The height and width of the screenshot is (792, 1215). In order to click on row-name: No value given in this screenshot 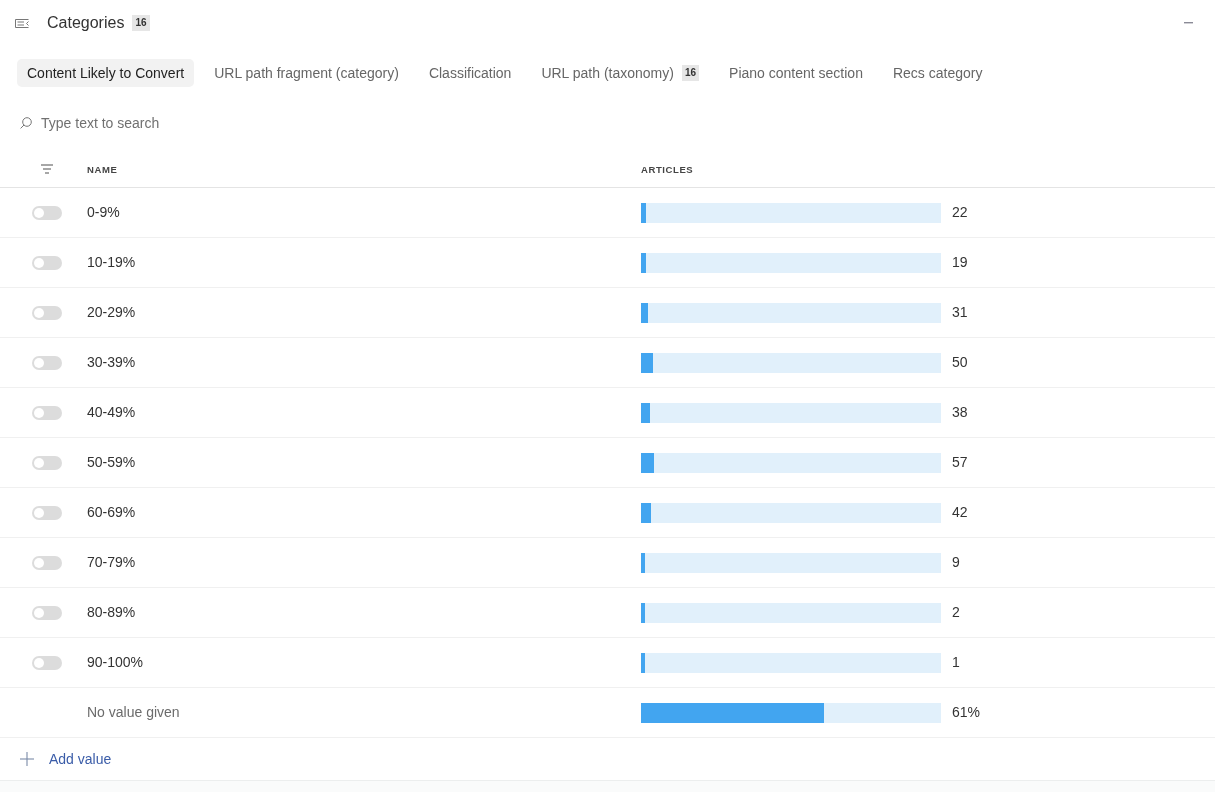, I will do `click(133, 712)`.